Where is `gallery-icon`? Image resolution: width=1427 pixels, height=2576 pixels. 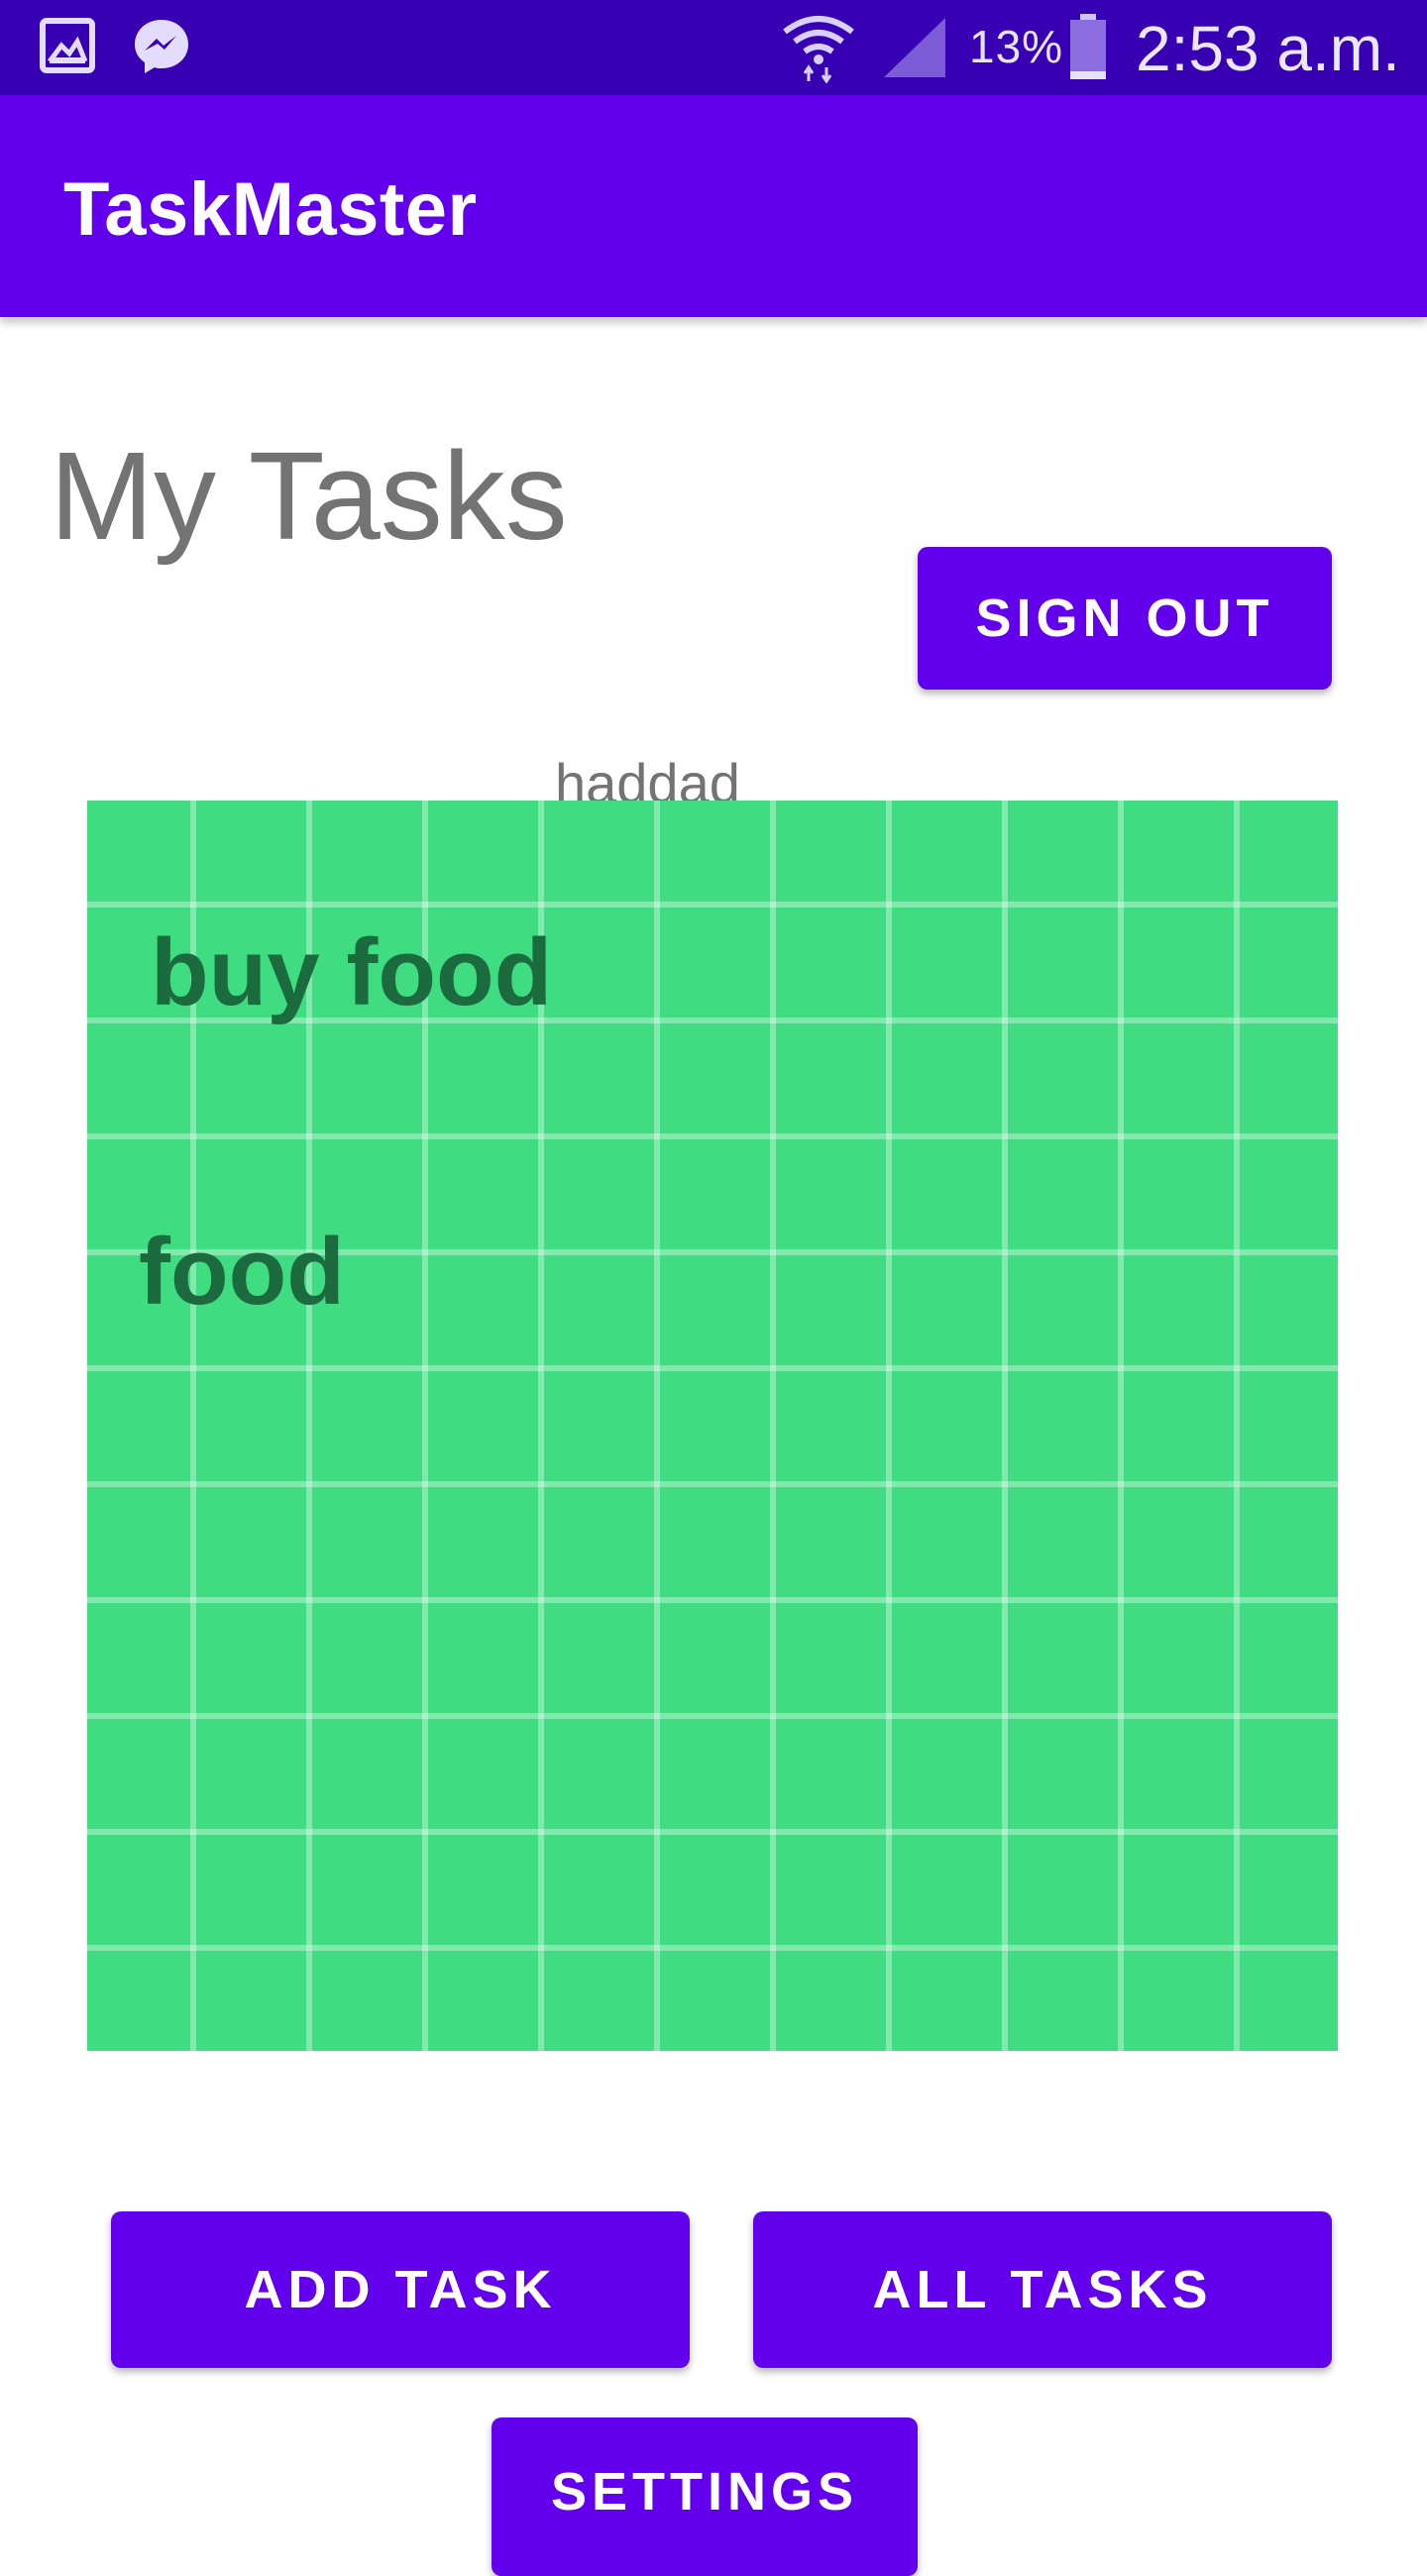 gallery-icon is located at coordinates (67, 45).